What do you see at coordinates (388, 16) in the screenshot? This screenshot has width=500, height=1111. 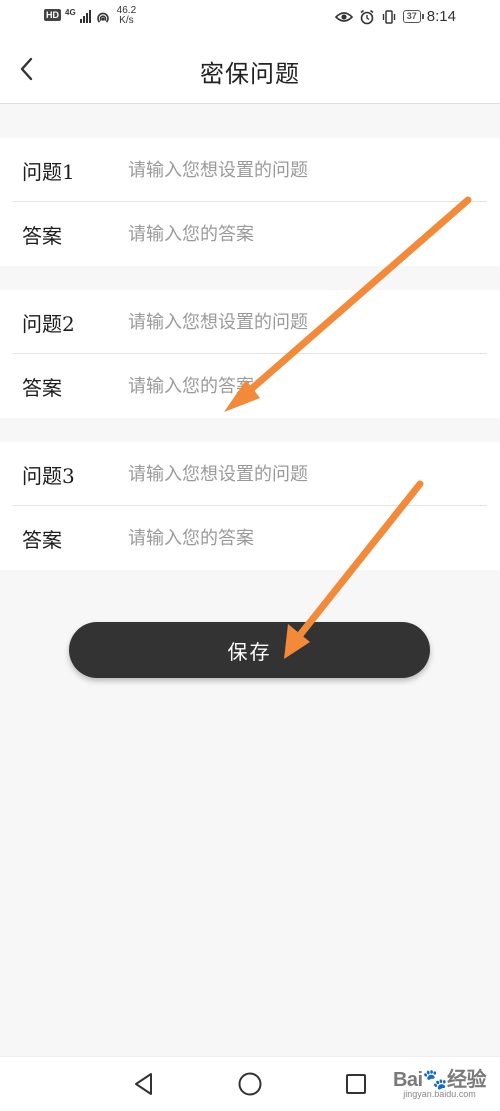 I see `vibrate-icon` at bounding box center [388, 16].